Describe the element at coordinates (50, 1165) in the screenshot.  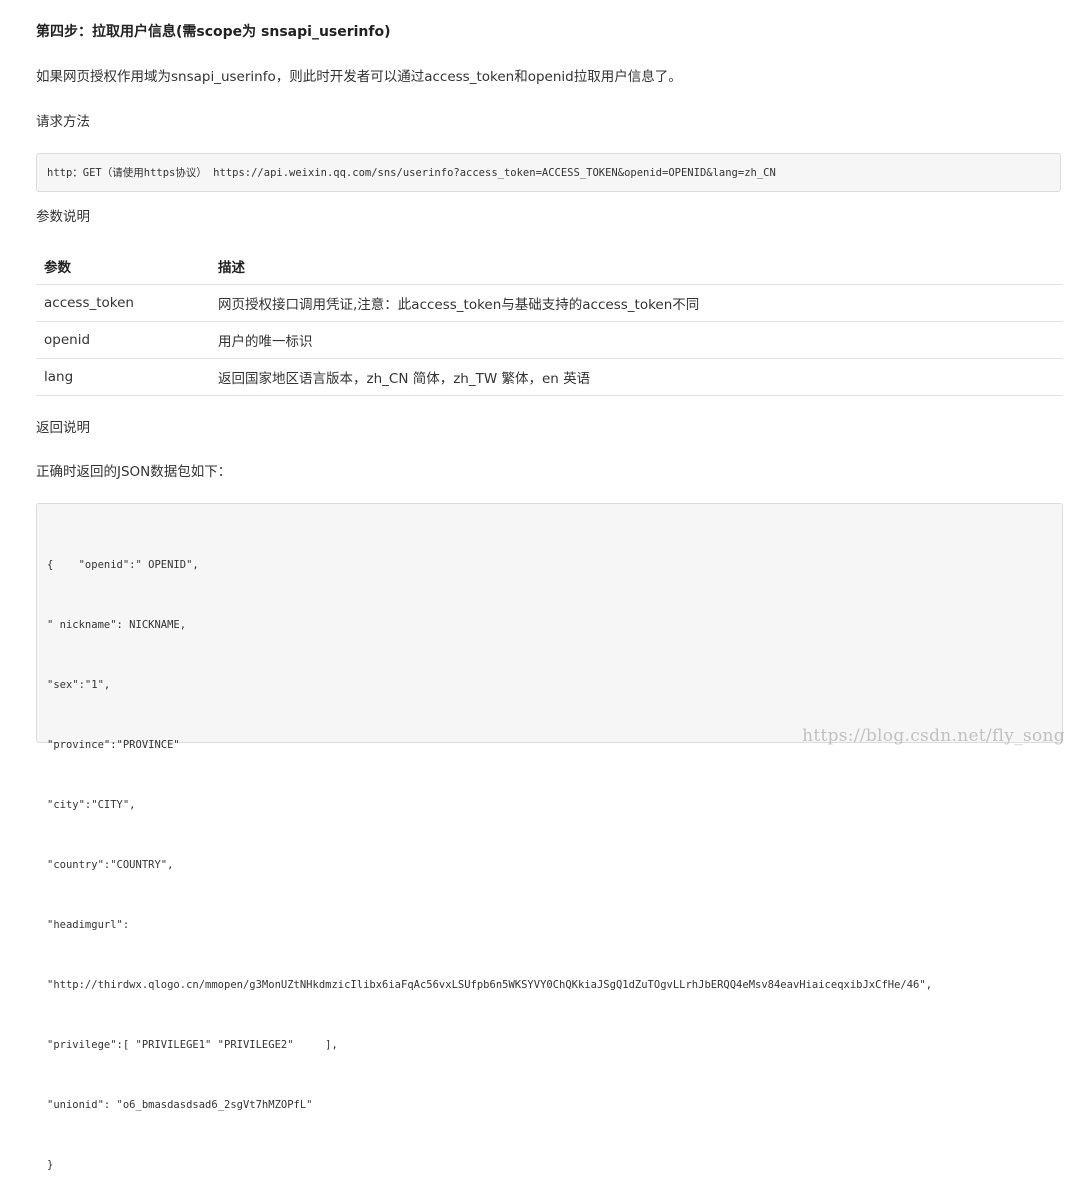
I see `json-line: }` at that location.